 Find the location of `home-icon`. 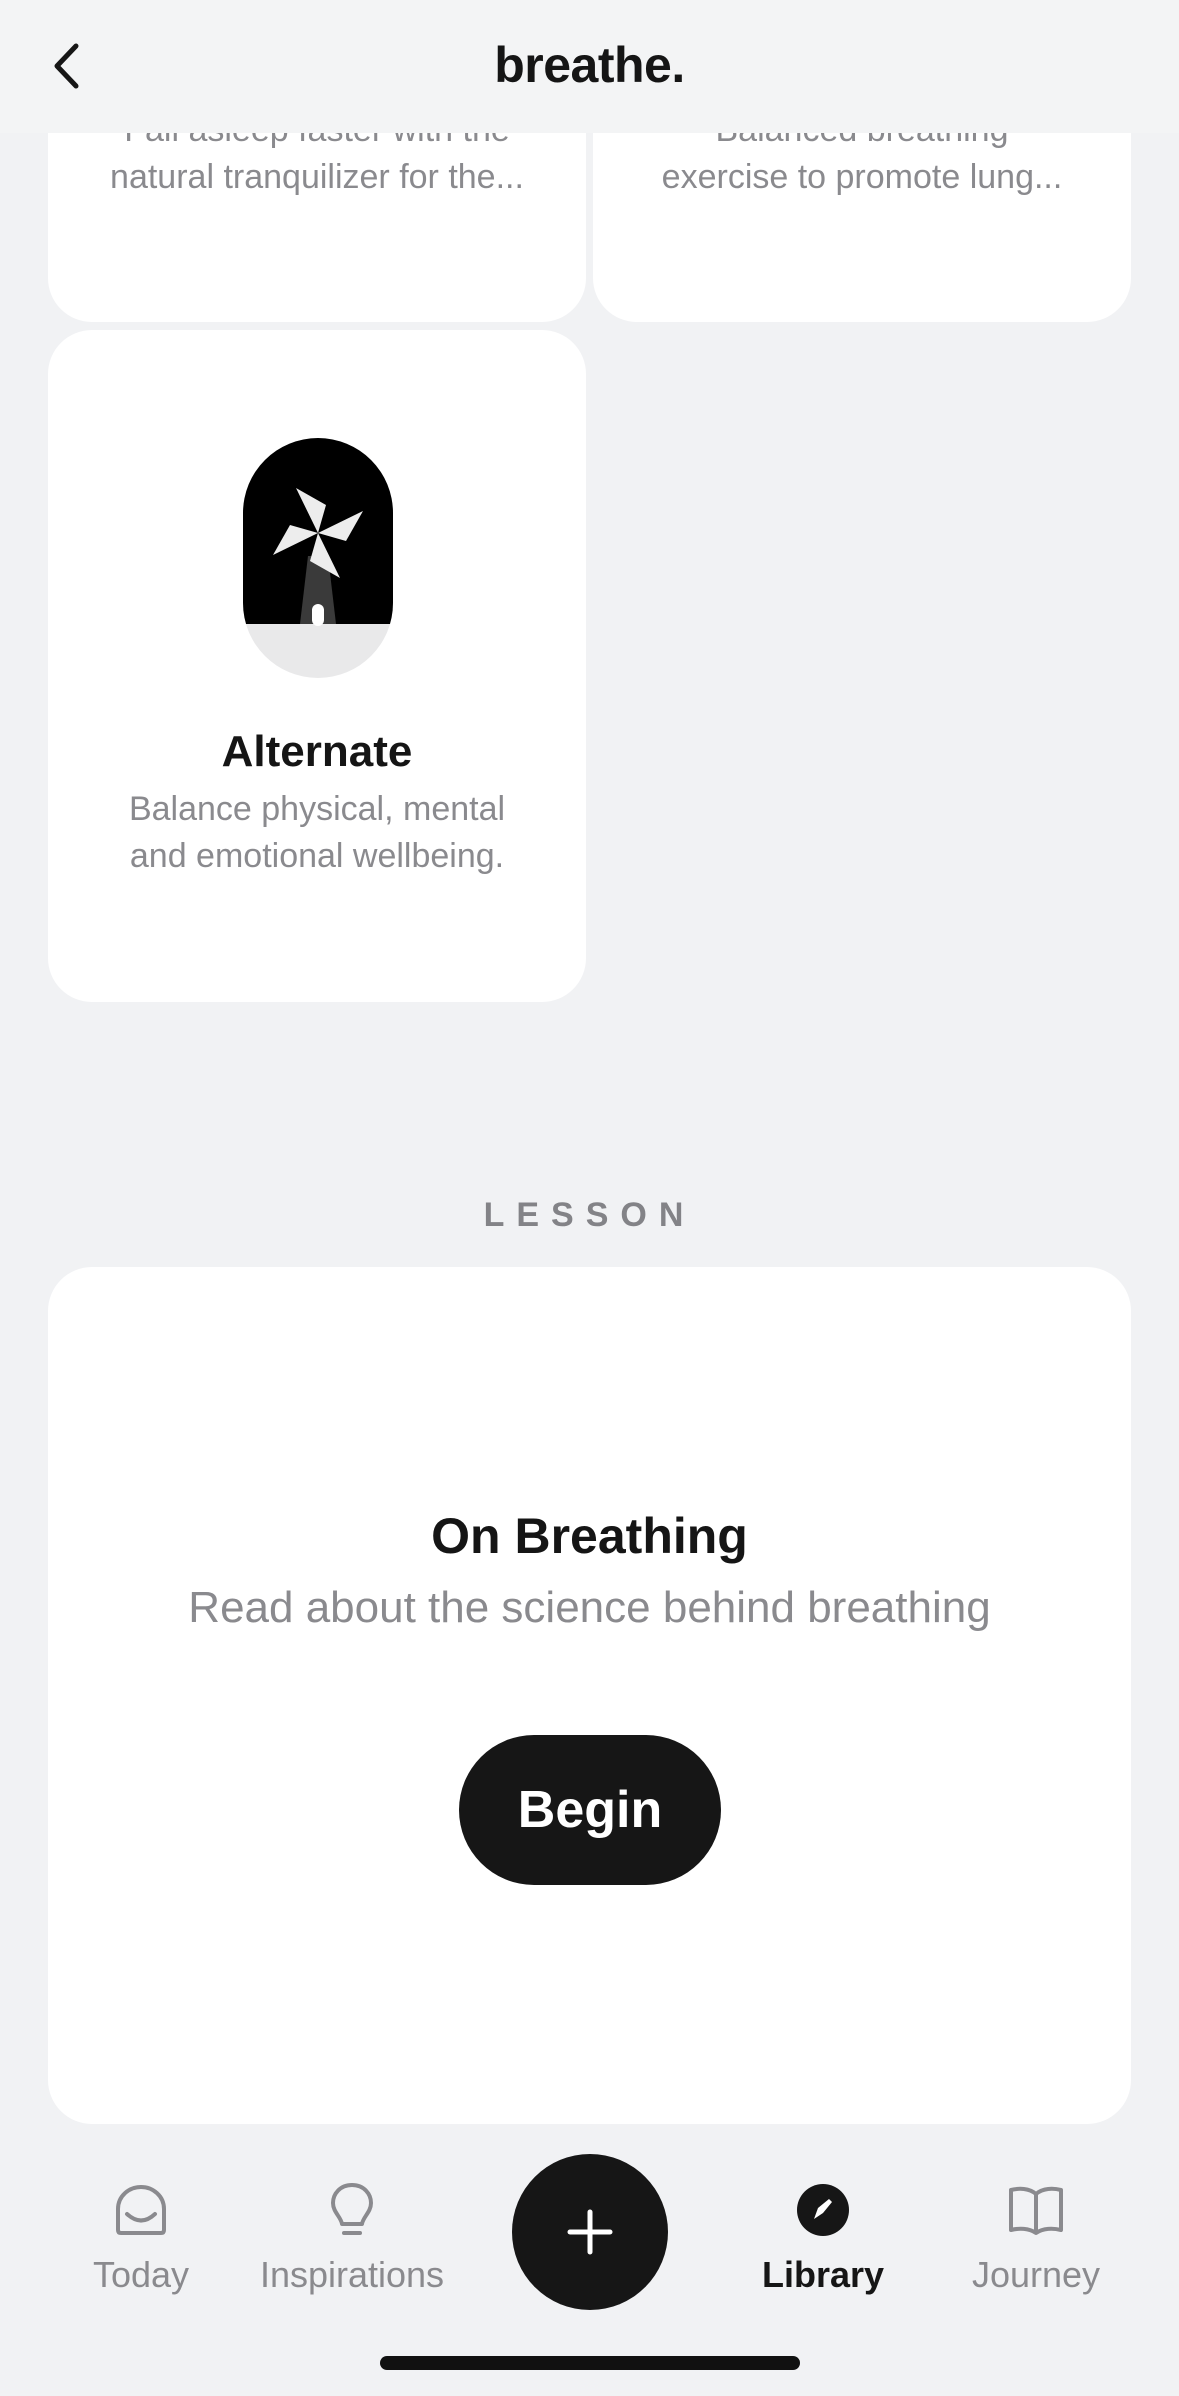

home-icon is located at coordinates (141, 2210).